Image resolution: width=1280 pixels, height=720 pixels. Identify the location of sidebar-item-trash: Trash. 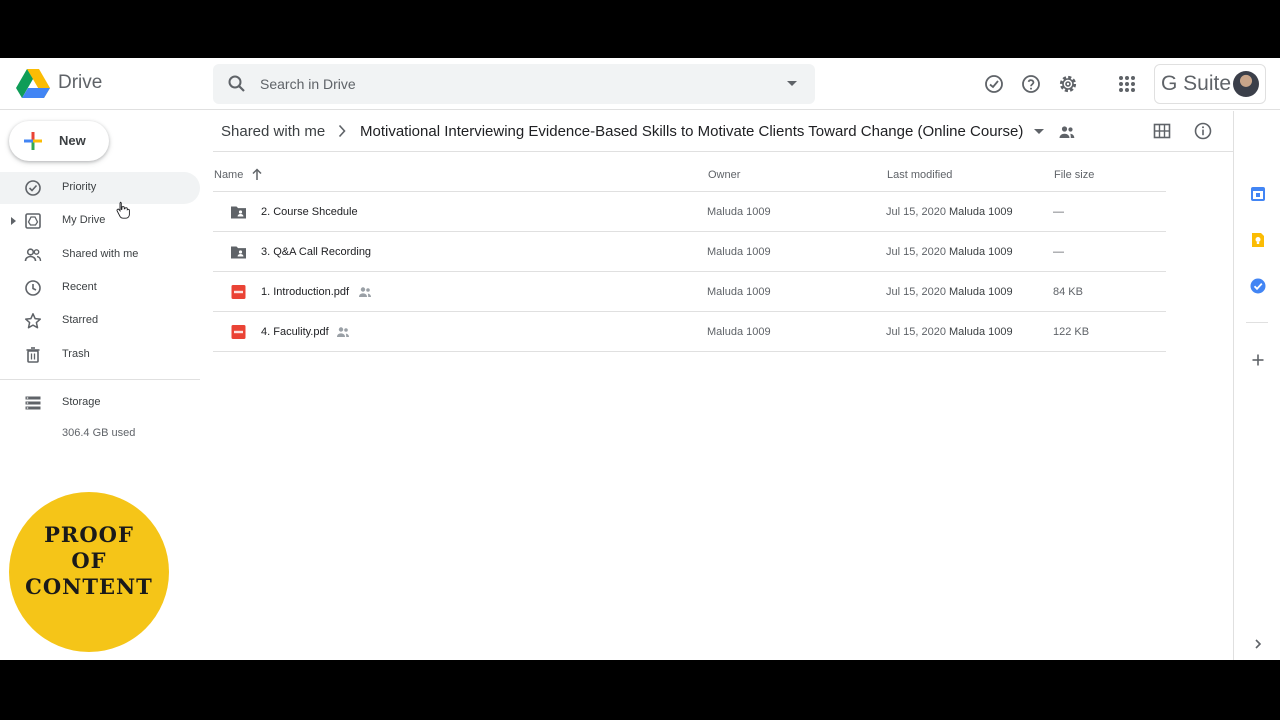
(100, 355).